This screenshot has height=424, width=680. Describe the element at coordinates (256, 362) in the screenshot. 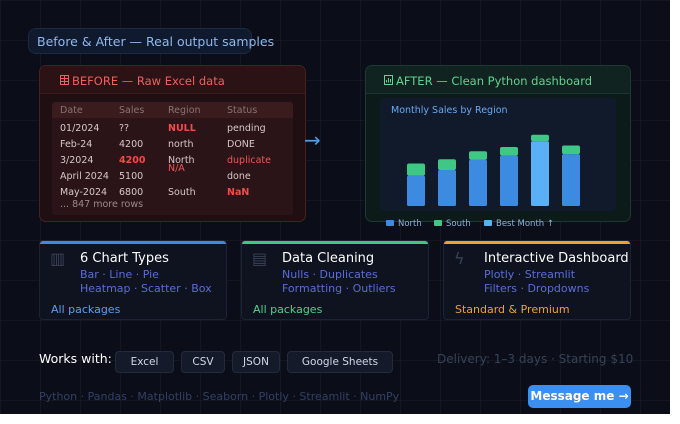

I see `chip-json: JSON` at that location.